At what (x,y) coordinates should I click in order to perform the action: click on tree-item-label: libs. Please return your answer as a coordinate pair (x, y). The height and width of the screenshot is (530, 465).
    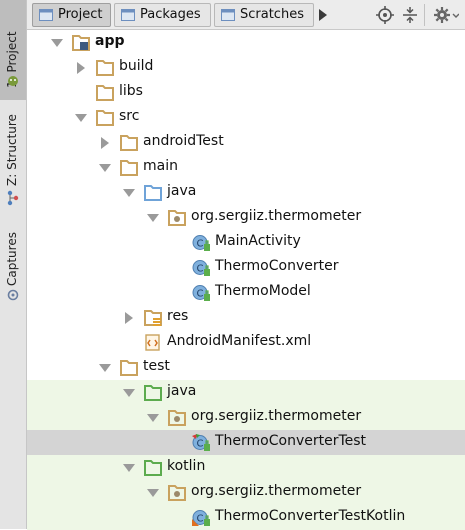
    Looking at the image, I should click on (131, 91).